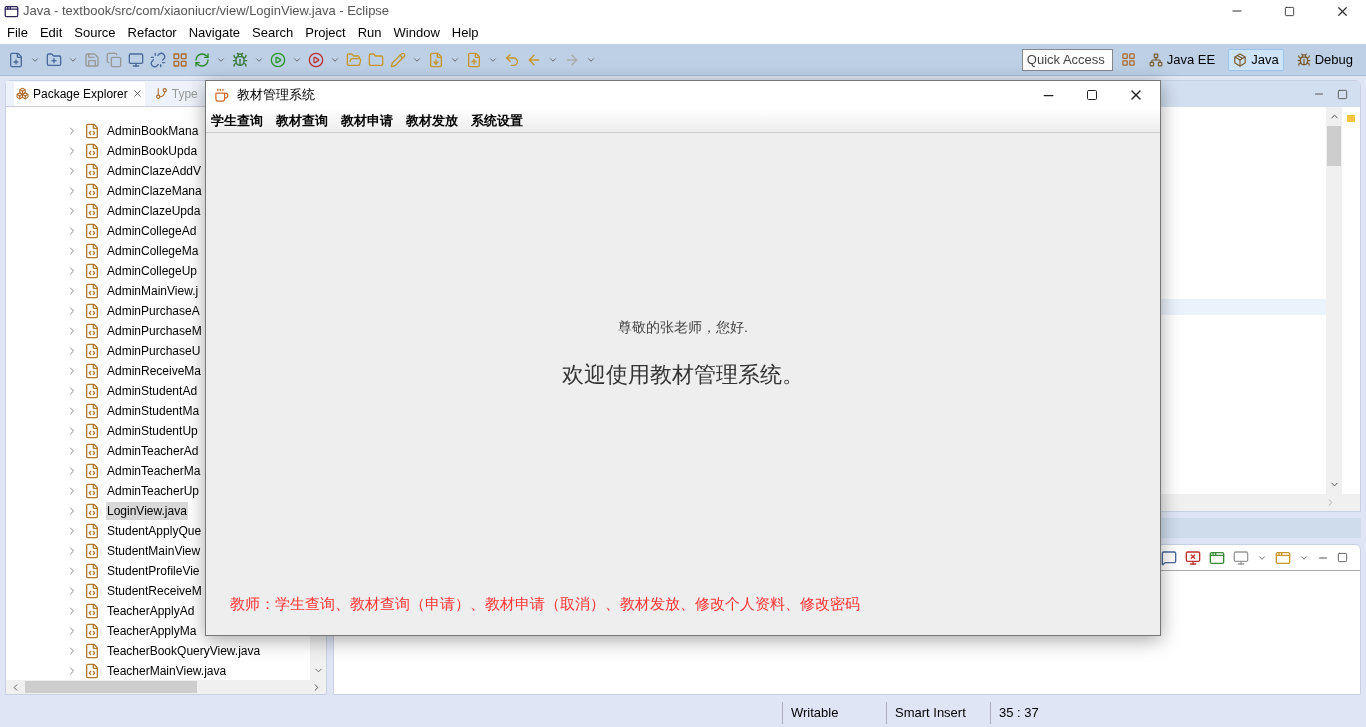 This screenshot has height=727, width=1366. What do you see at coordinates (95, 33) in the screenshot?
I see `menu-item: Source` at bounding box center [95, 33].